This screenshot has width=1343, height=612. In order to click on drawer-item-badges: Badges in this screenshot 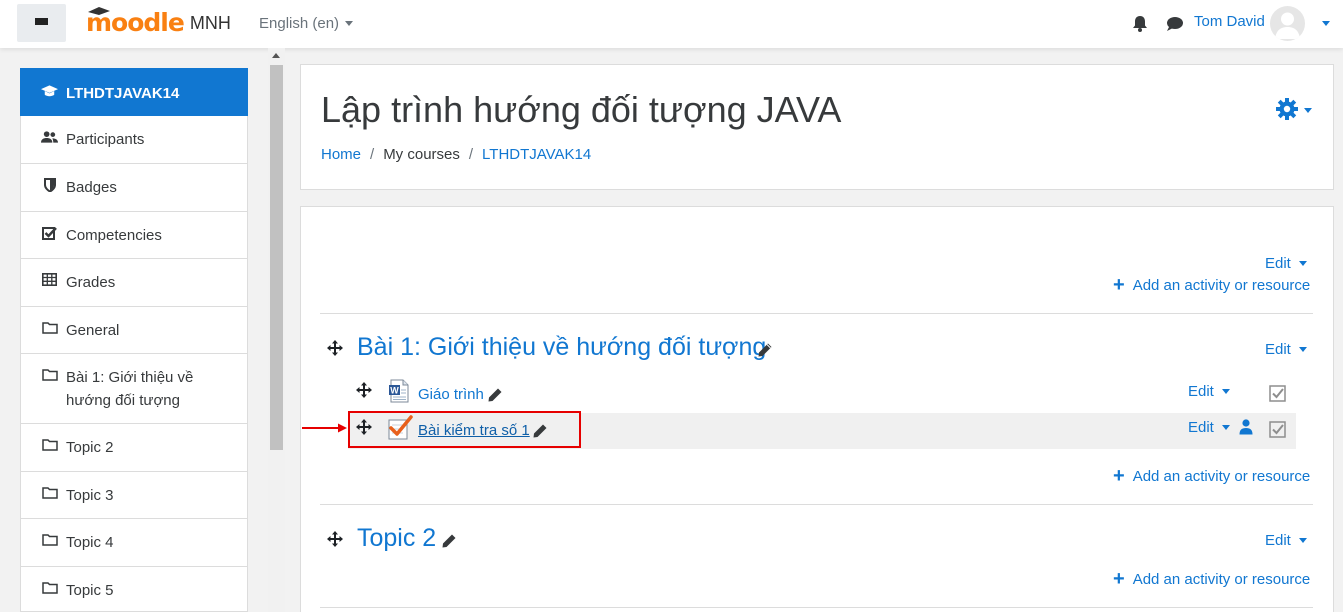, I will do `click(134, 188)`.